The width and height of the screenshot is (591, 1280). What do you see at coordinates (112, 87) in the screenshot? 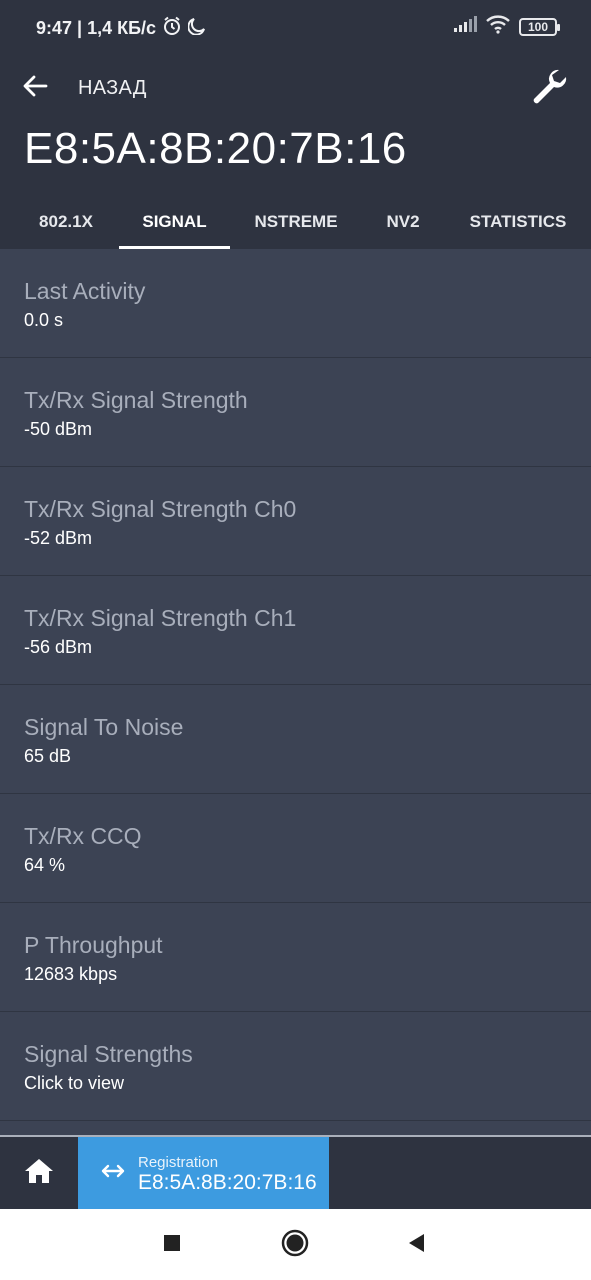
I see `back-label: НАЗАД` at bounding box center [112, 87].